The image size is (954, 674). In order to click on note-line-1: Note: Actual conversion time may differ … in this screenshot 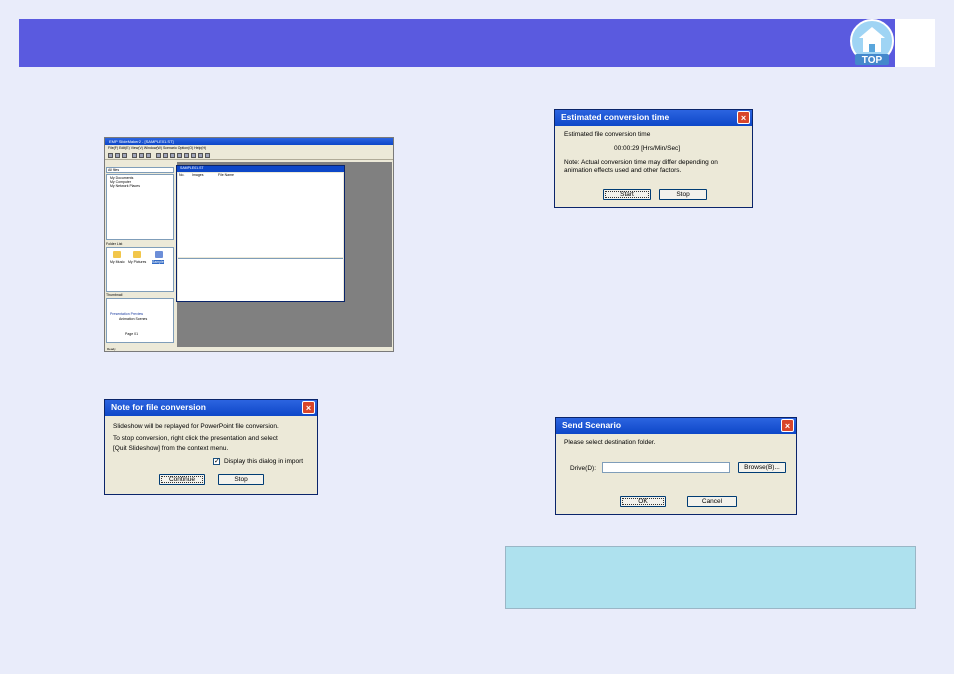, I will do `click(641, 162)`.